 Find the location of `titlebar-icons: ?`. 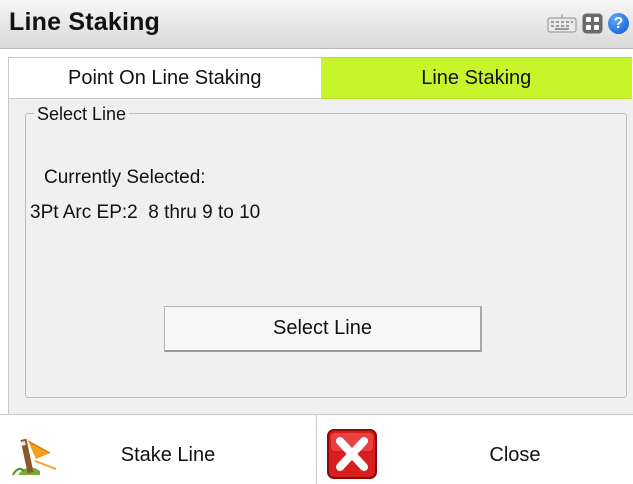

titlebar-icons: ? is located at coordinates (588, 23).